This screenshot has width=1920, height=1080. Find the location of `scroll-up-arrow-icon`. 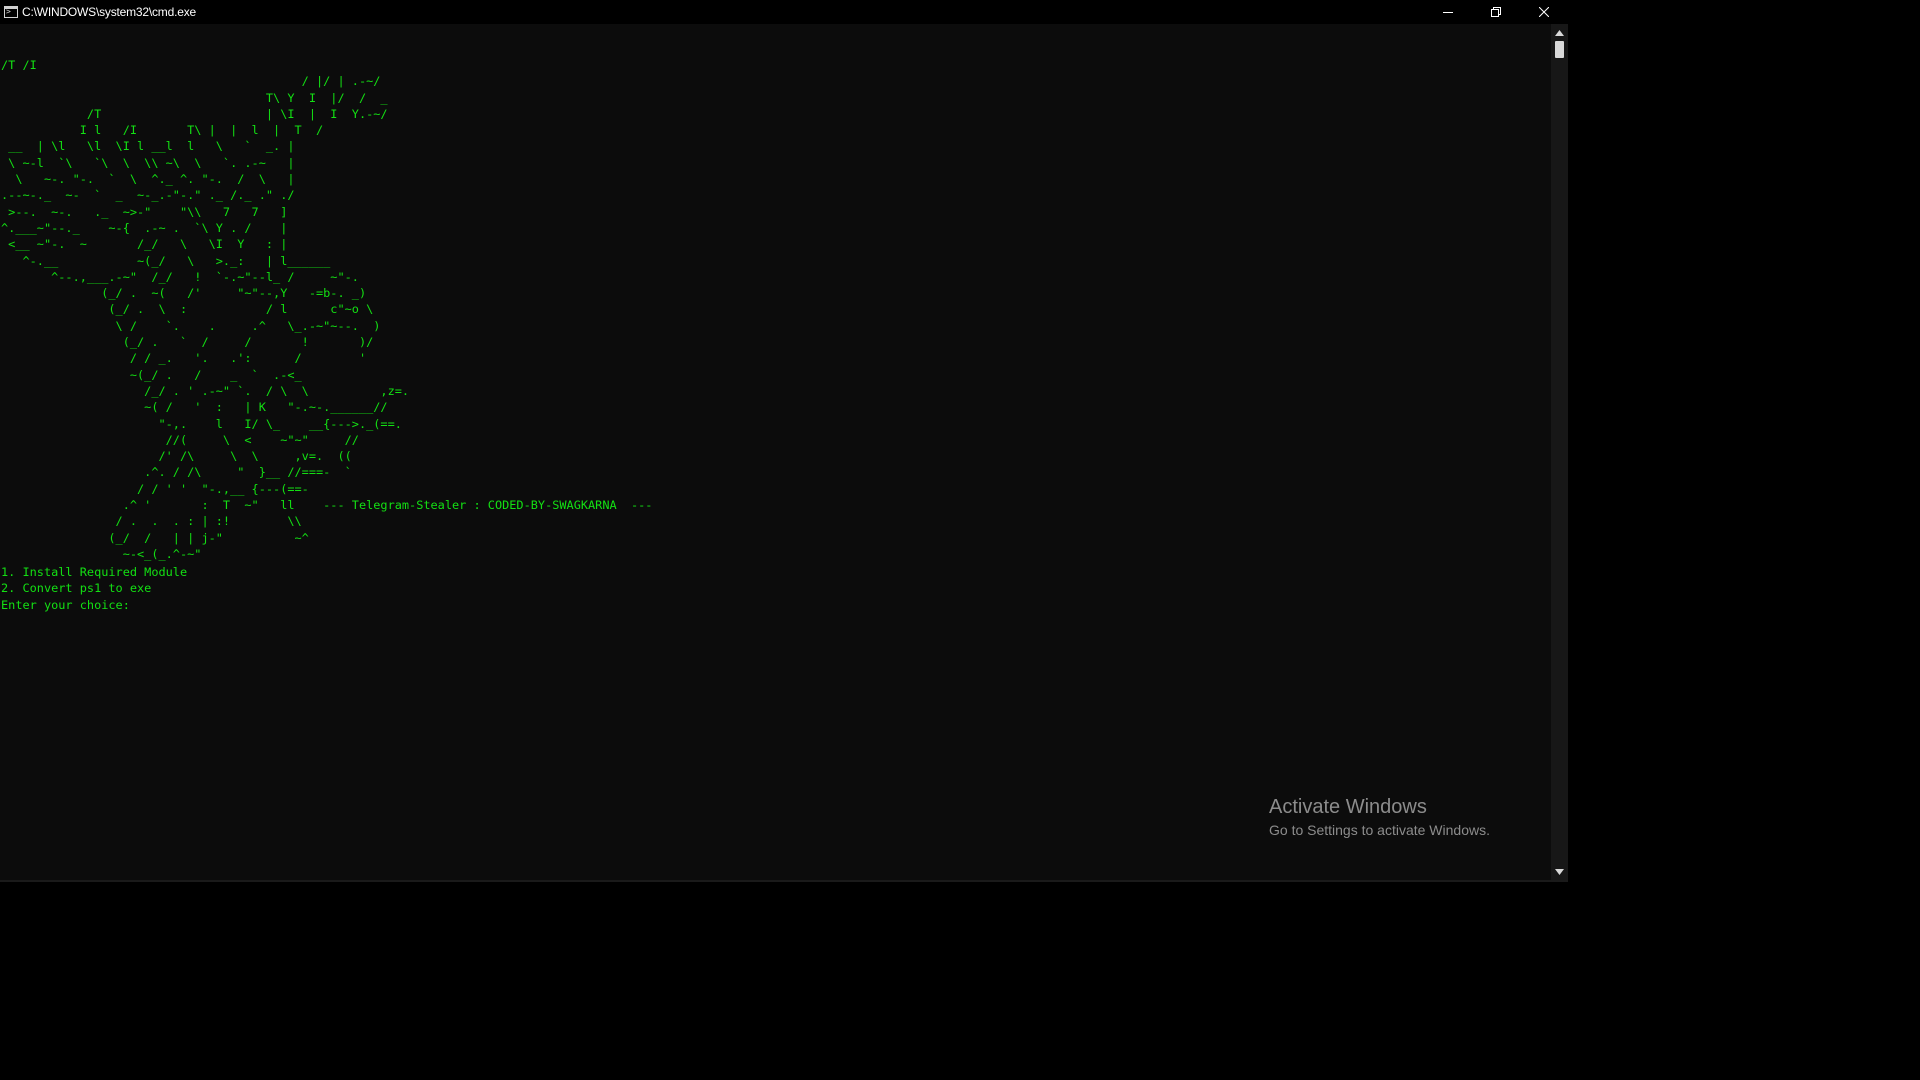

scroll-up-arrow-icon is located at coordinates (1559, 32).